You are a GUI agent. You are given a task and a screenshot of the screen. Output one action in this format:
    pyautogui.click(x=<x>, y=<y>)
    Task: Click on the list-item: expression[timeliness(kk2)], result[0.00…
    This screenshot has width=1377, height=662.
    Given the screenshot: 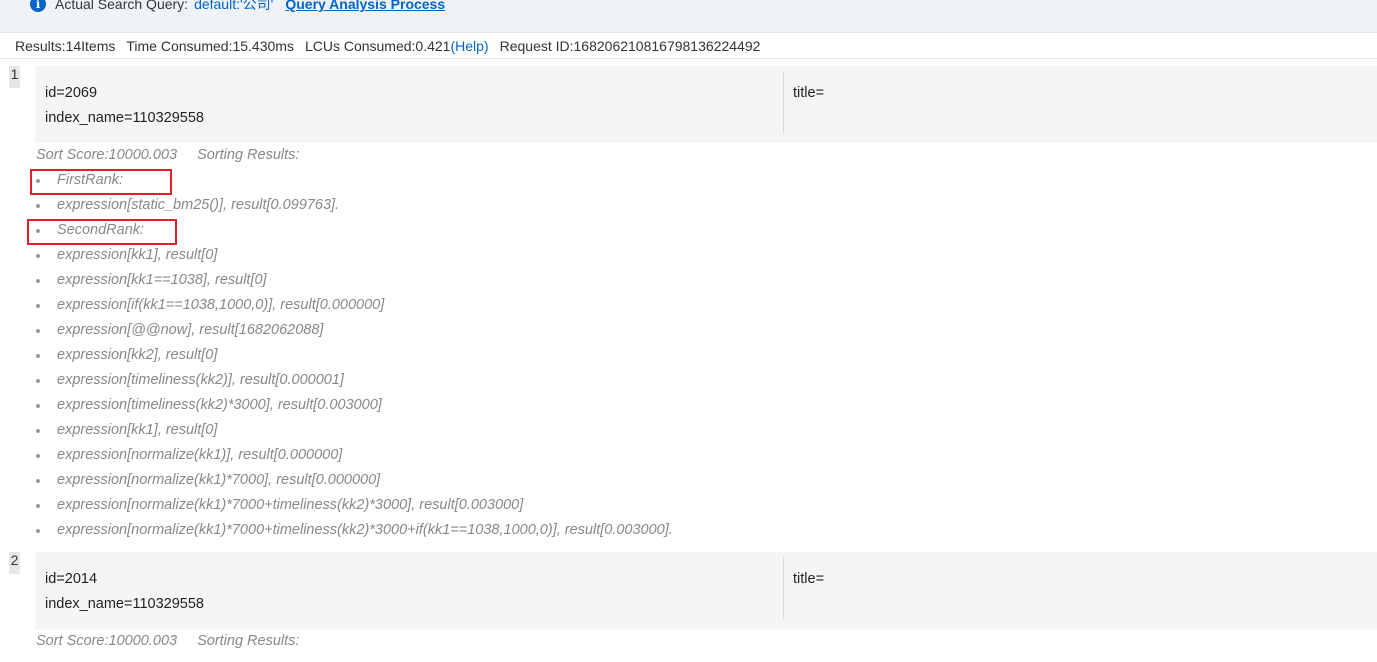 What is the action you would take?
    pyautogui.click(x=336, y=380)
    